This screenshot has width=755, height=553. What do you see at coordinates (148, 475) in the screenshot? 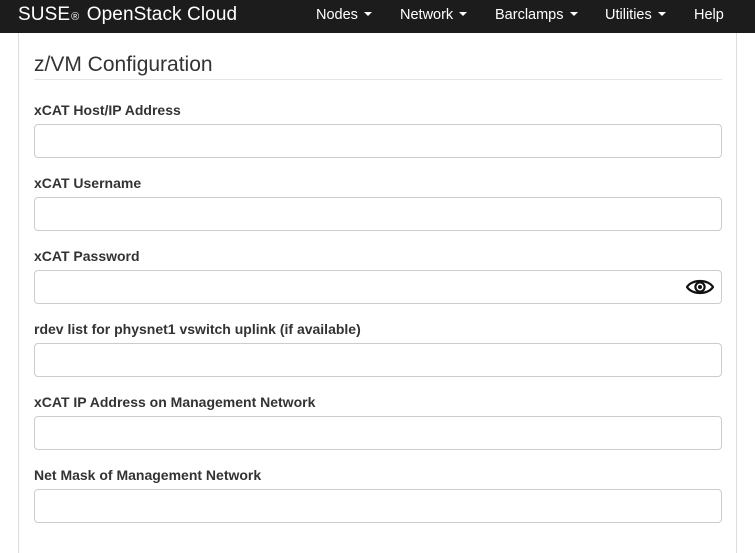
I see `mgmt-netmask-label: Net Mask of Management Network` at bounding box center [148, 475].